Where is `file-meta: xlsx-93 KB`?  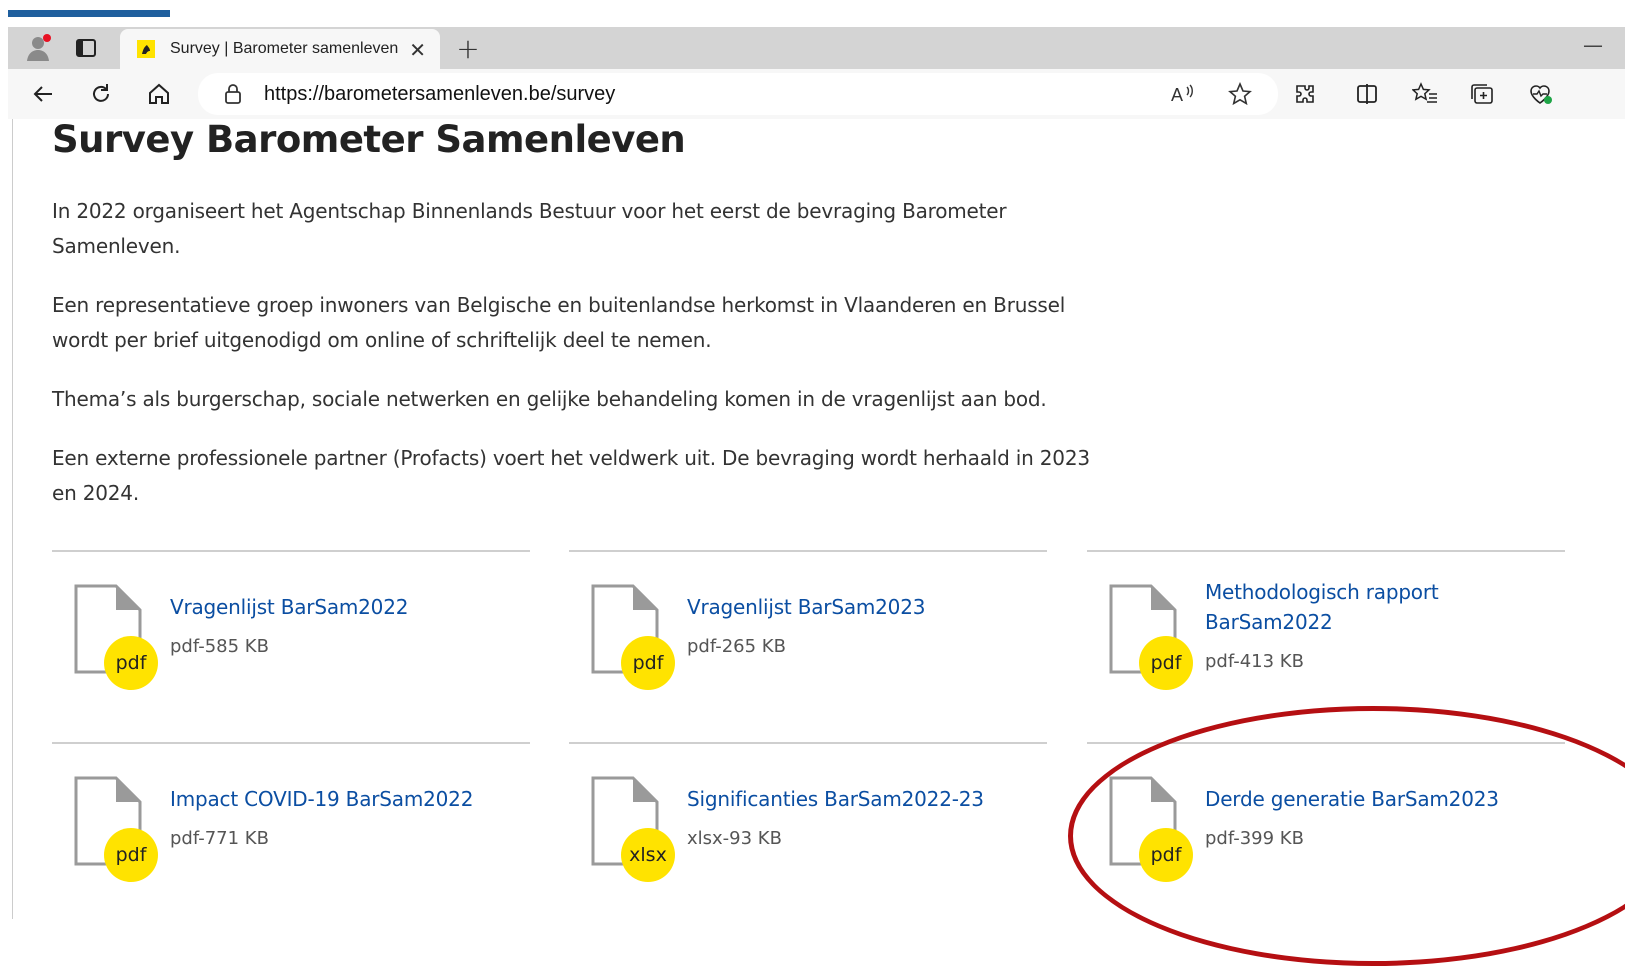
file-meta: xlsx-93 KB is located at coordinates (734, 838).